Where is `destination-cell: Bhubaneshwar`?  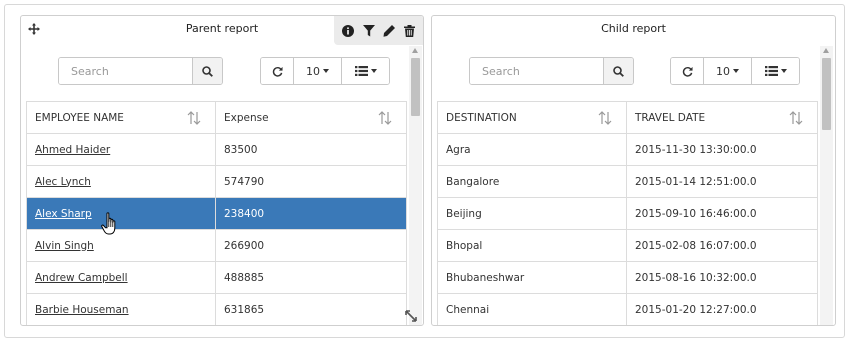 destination-cell: Bhubaneshwar is located at coordinates (532, 277).